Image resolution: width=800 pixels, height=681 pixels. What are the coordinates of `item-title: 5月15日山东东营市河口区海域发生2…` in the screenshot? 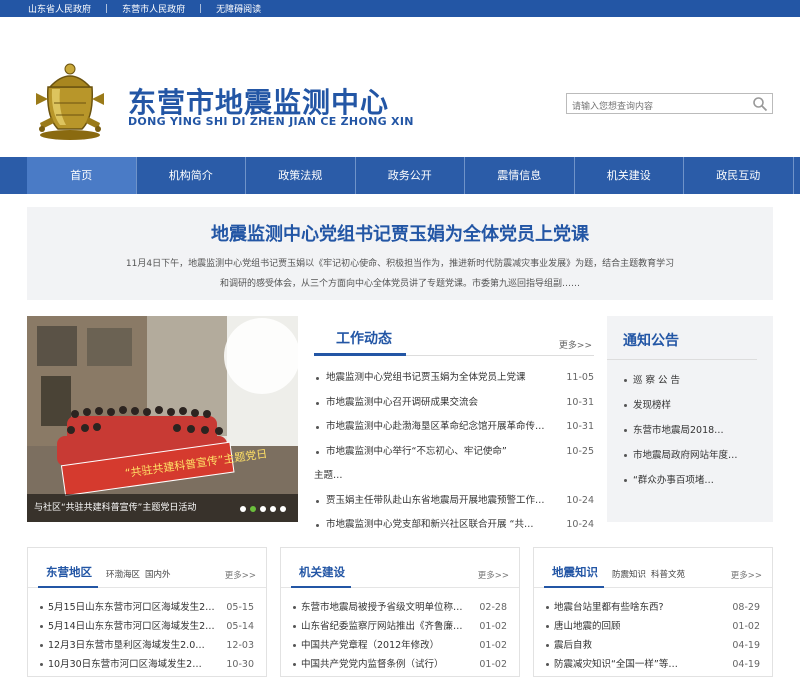 It's located at (131, 607).